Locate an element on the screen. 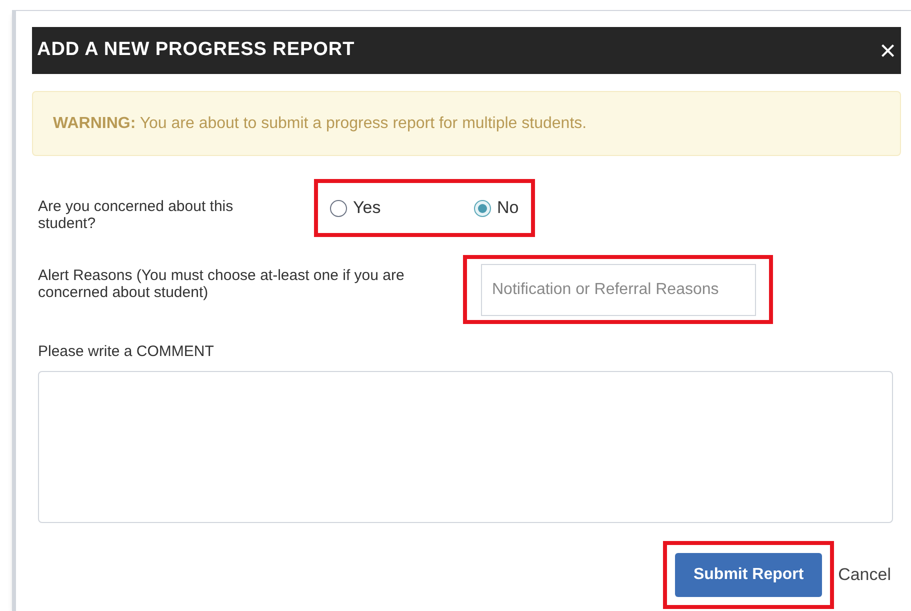  question-label: Are you concerned about this student? is located at coordinates (135, 215).